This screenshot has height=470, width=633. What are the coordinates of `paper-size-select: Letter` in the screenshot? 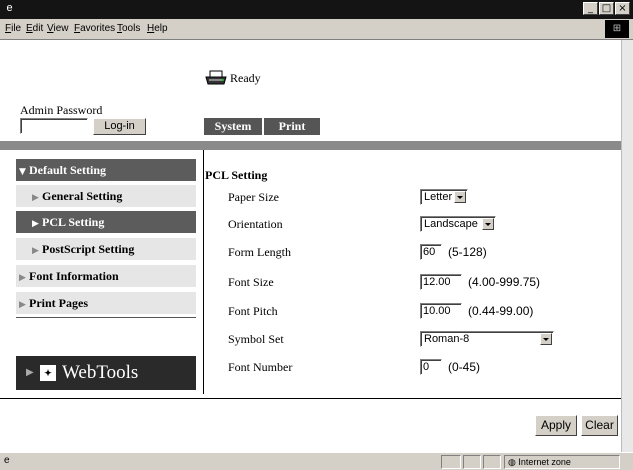 It's located at (444, 197).